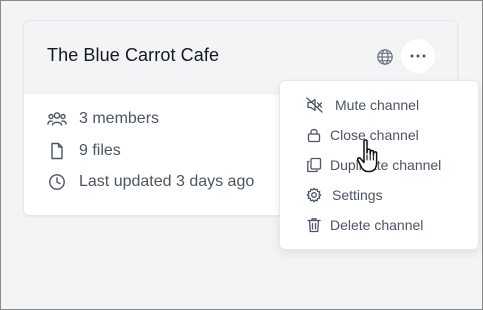 Image resolution: width=483 pixels, height=310 pixels. What do you see at coordinates (314, 135) in the screenshot?
I see `lock-icon` at bounding box center [314, 135].